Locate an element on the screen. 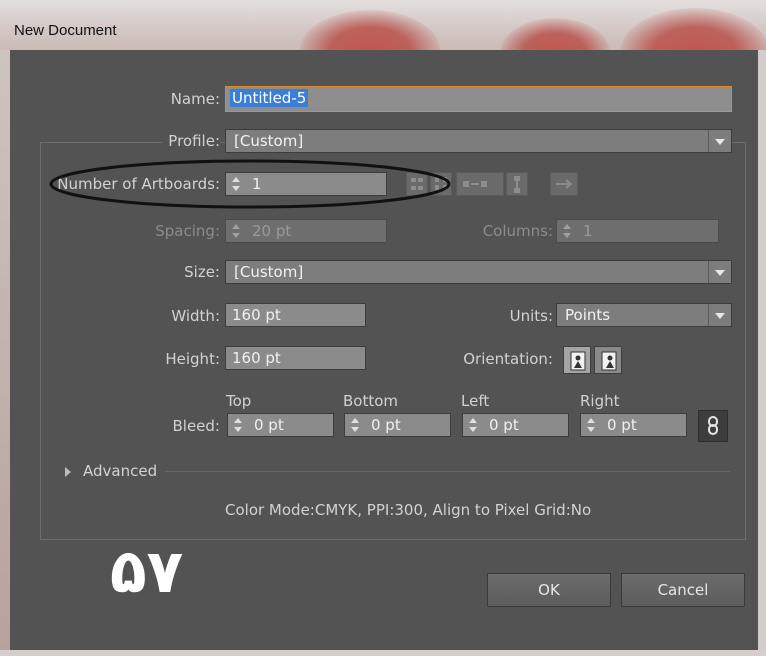  title-bar: New Document is located at coordinates (383, 25).